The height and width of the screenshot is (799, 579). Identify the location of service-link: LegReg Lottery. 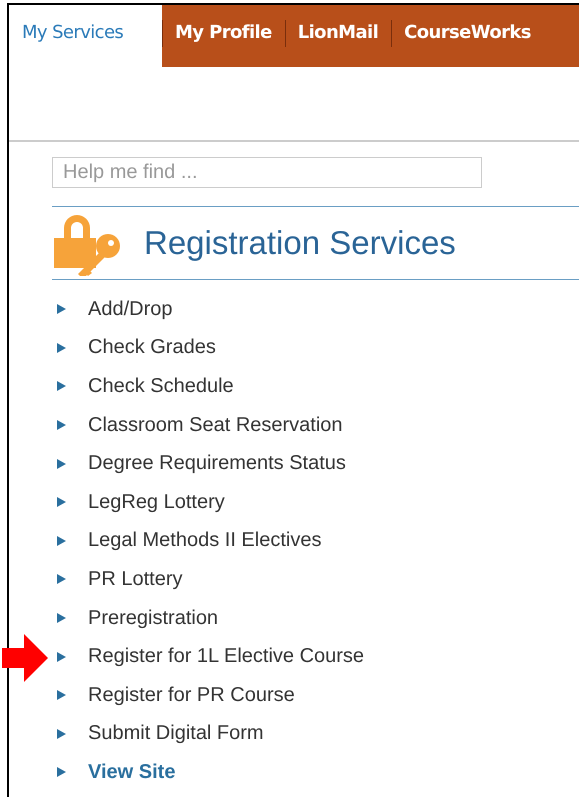
(156, 502).